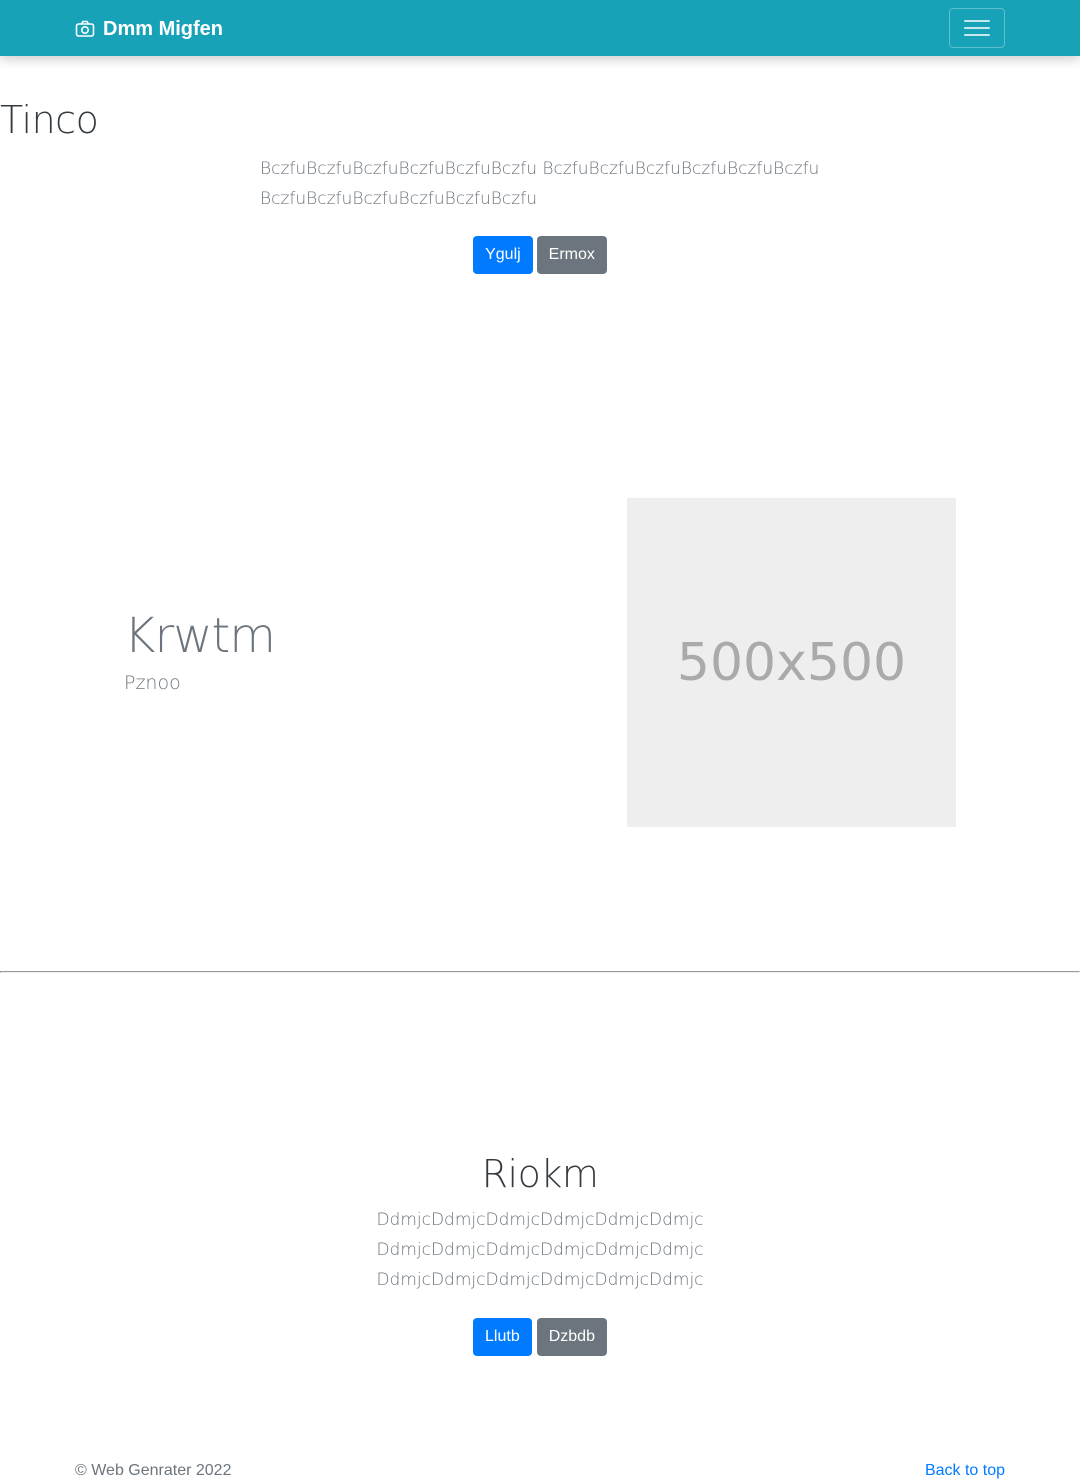  What do you see at coordinates (540, 972) in the screenshot?
I see `section-divider` at bounding box center [540, 972].